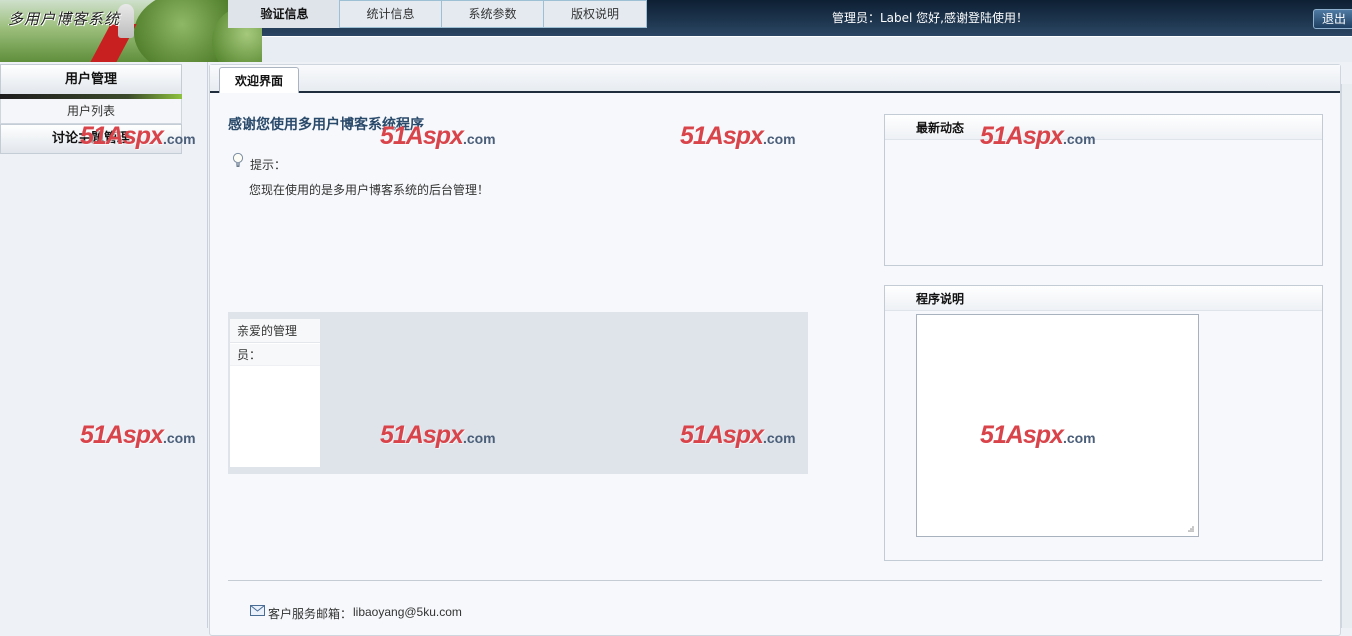 The height and width of the screenshot is (636, 1352). I want to click on news-box: 最新动态, so click(1103, 190).